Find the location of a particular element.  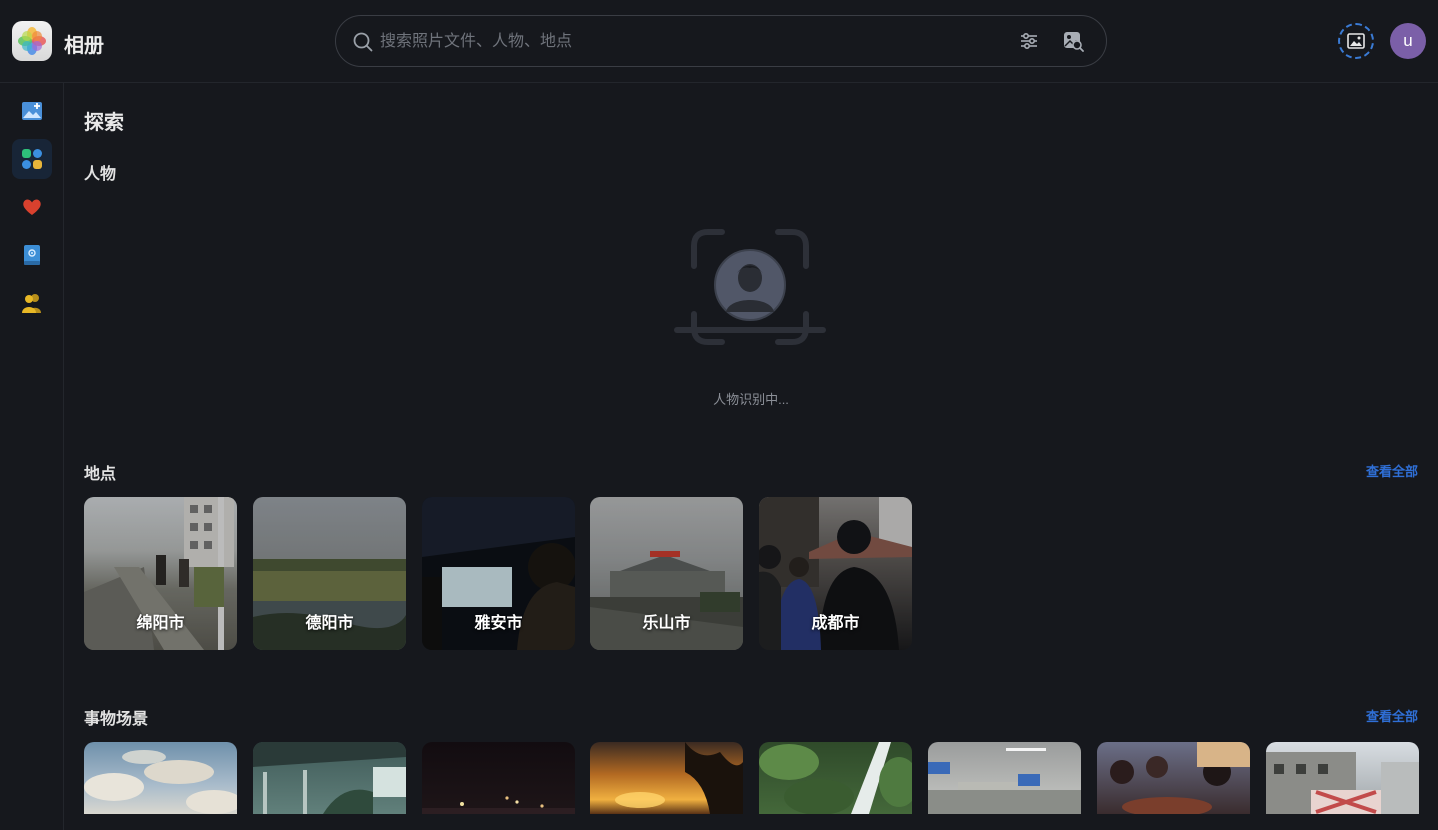

photos-icon is located at coordinates (32, 111).